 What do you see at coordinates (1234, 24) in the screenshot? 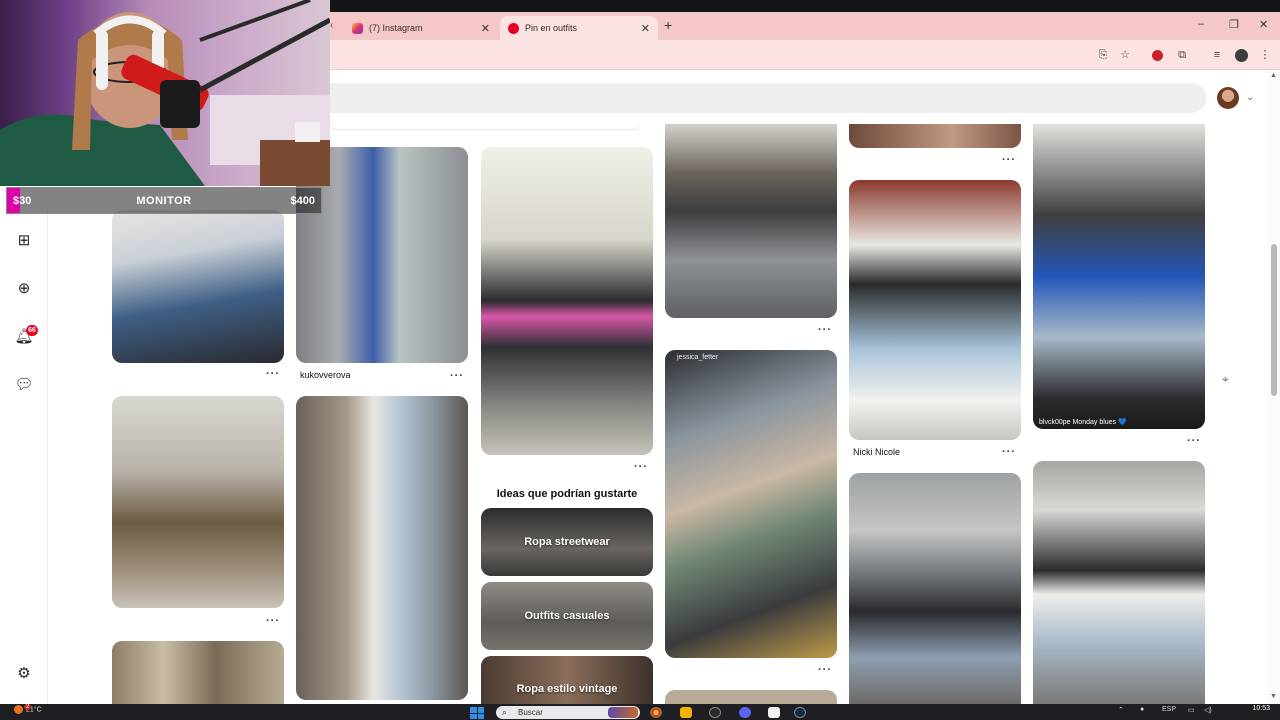
I see `maximize-button: ❐` at bounding box center [1234, 24].